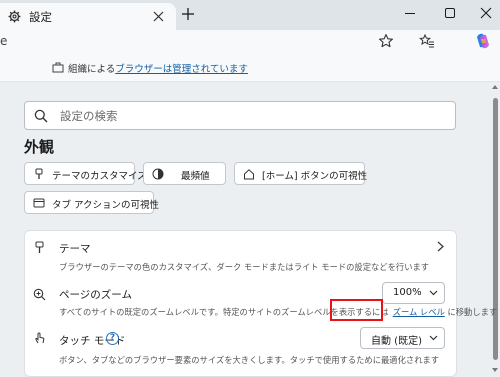 Image resolution: width=500 pixels, height=377 pixels. I want to click on zoom-value: 100%, so click(407, 292).